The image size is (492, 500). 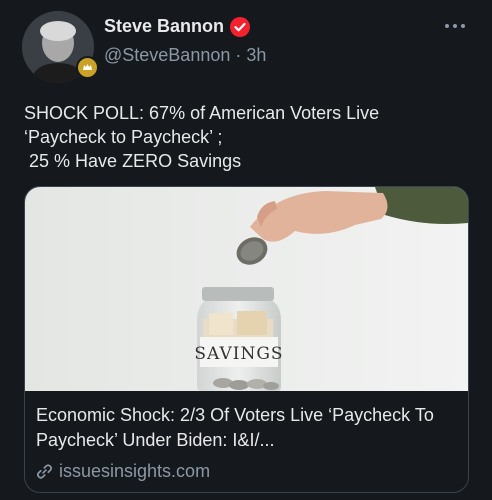 I want to click on verified-badge-icon, so click(x=240, y=26).